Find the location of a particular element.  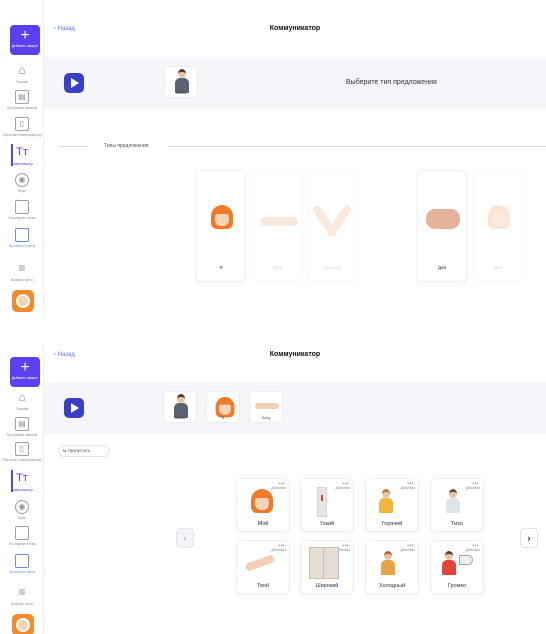

word-card-moy: ••• Действия Мой is located at coordinates (263, 505).